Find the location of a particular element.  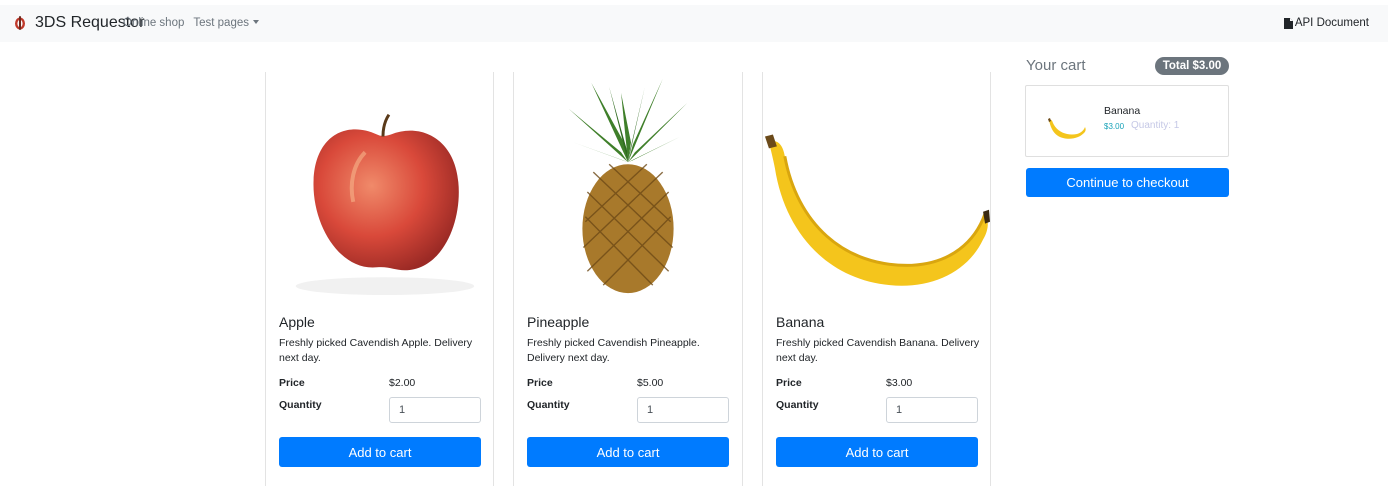

price-value: $5.00 is located at coordinates (650, 383).